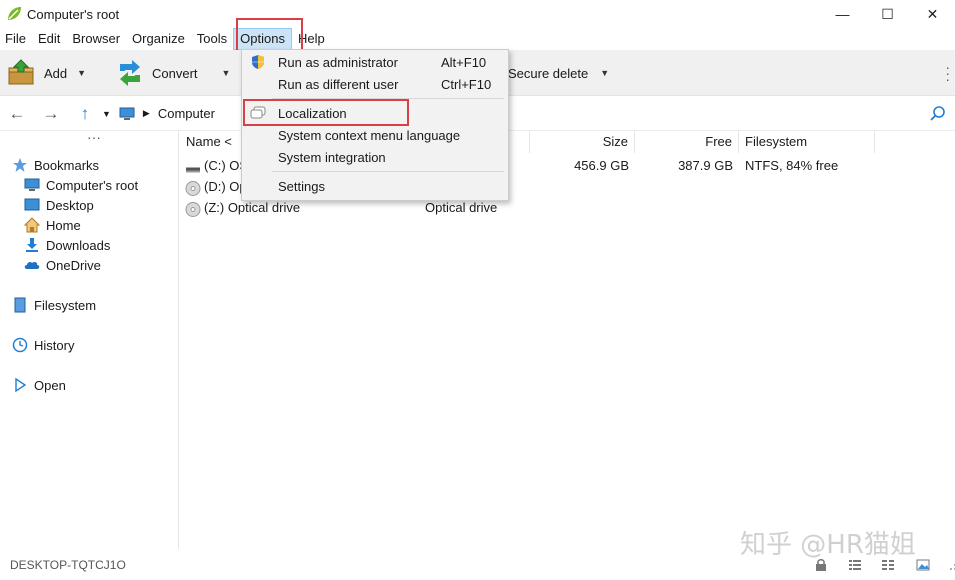  I want to click on convert-label: Convert, so click(175, 73).